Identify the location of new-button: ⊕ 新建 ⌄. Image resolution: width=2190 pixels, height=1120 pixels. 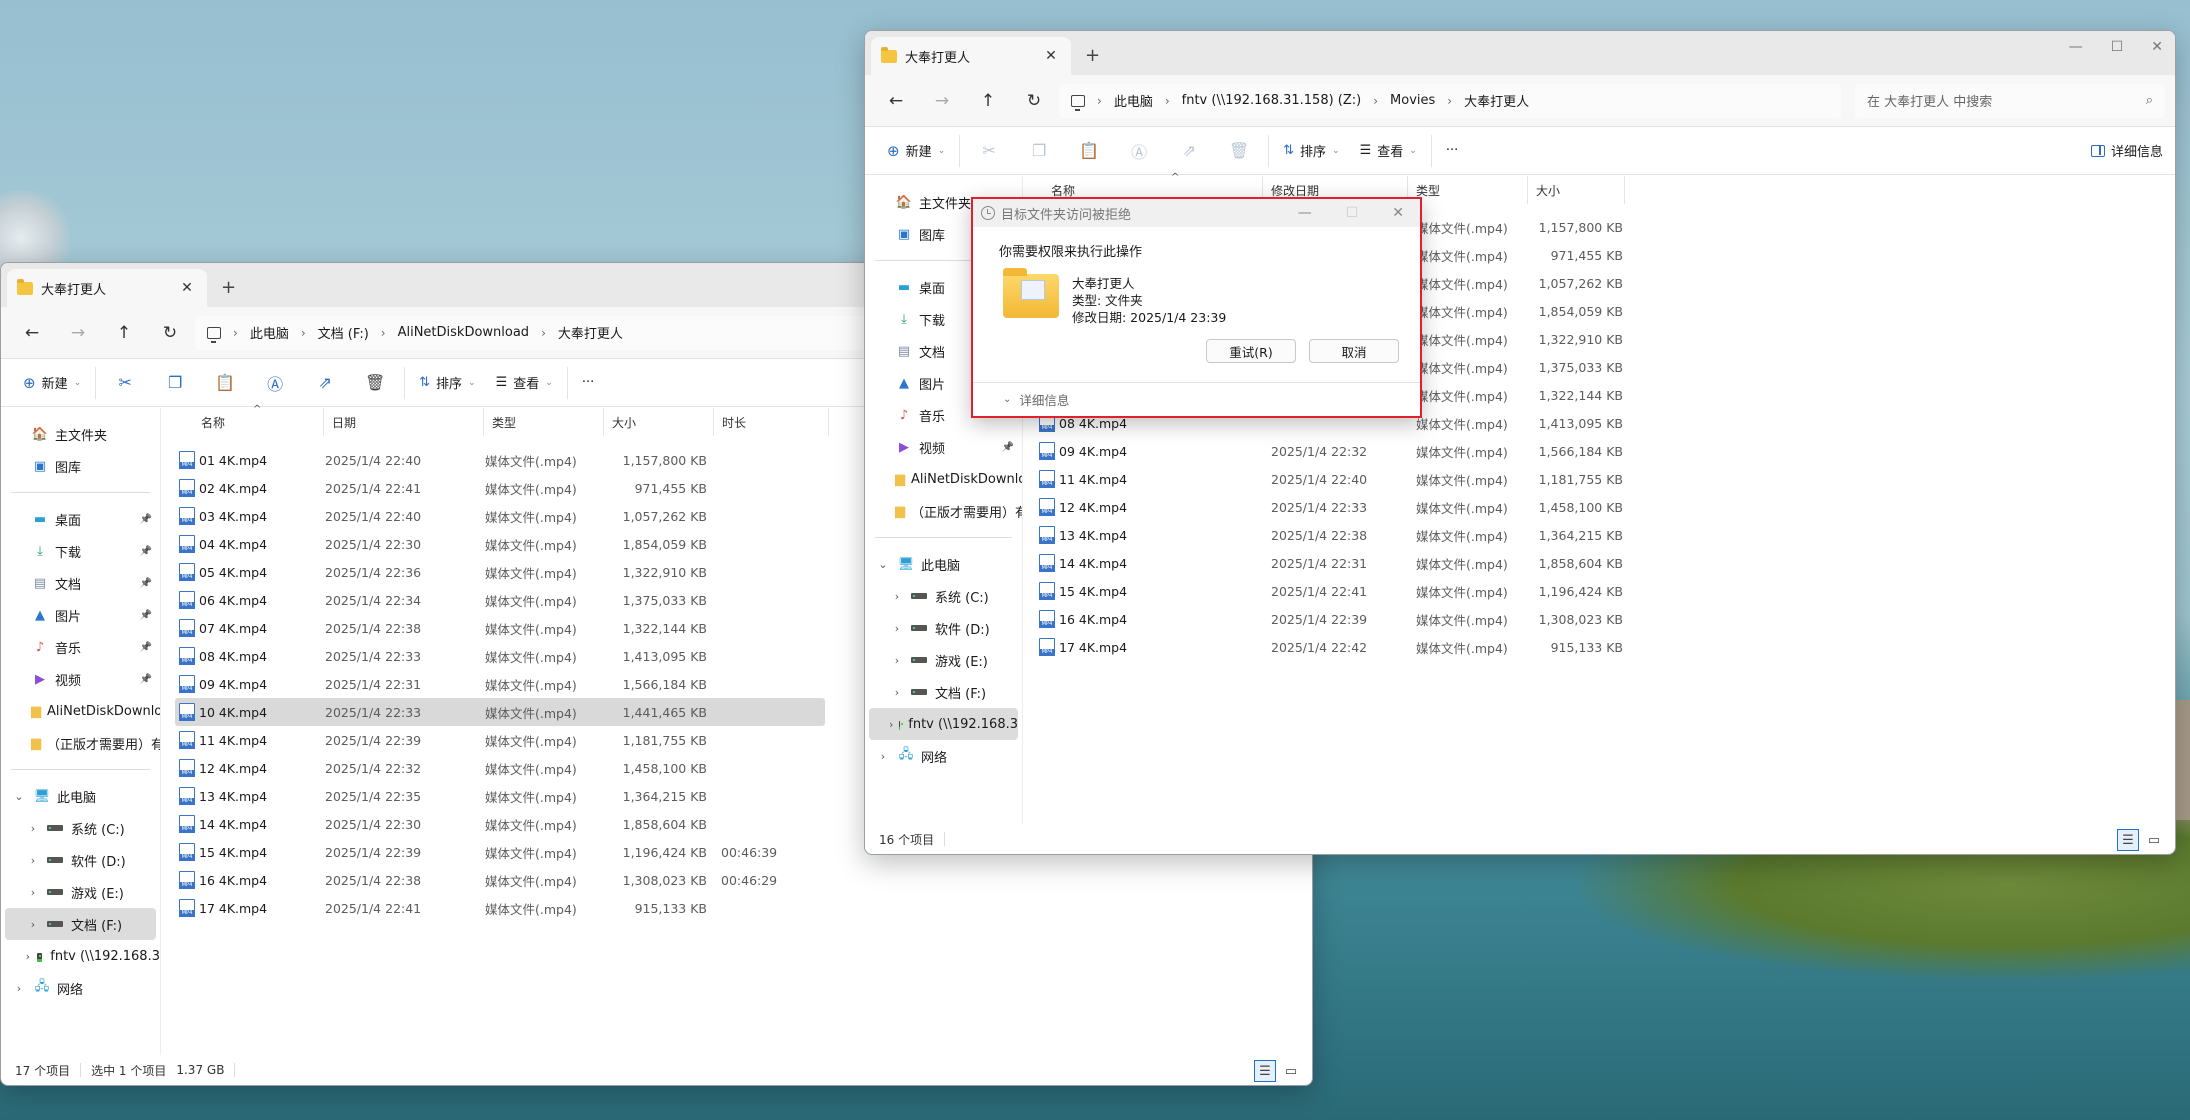
(916, 151).